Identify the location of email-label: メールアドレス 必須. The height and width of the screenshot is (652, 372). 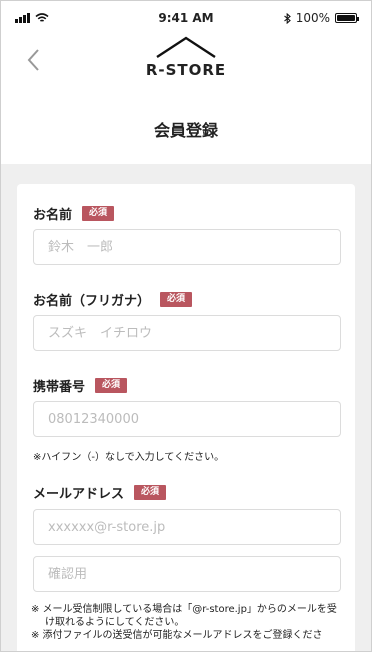
(100, 492).